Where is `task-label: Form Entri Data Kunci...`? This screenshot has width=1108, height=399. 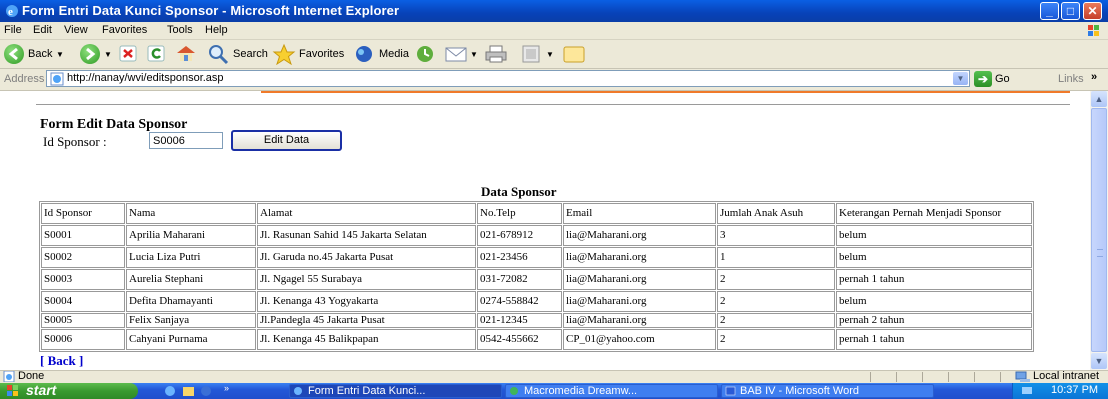 task-label: Form Entri Data Kunci... is located at coordinates (367, 391).